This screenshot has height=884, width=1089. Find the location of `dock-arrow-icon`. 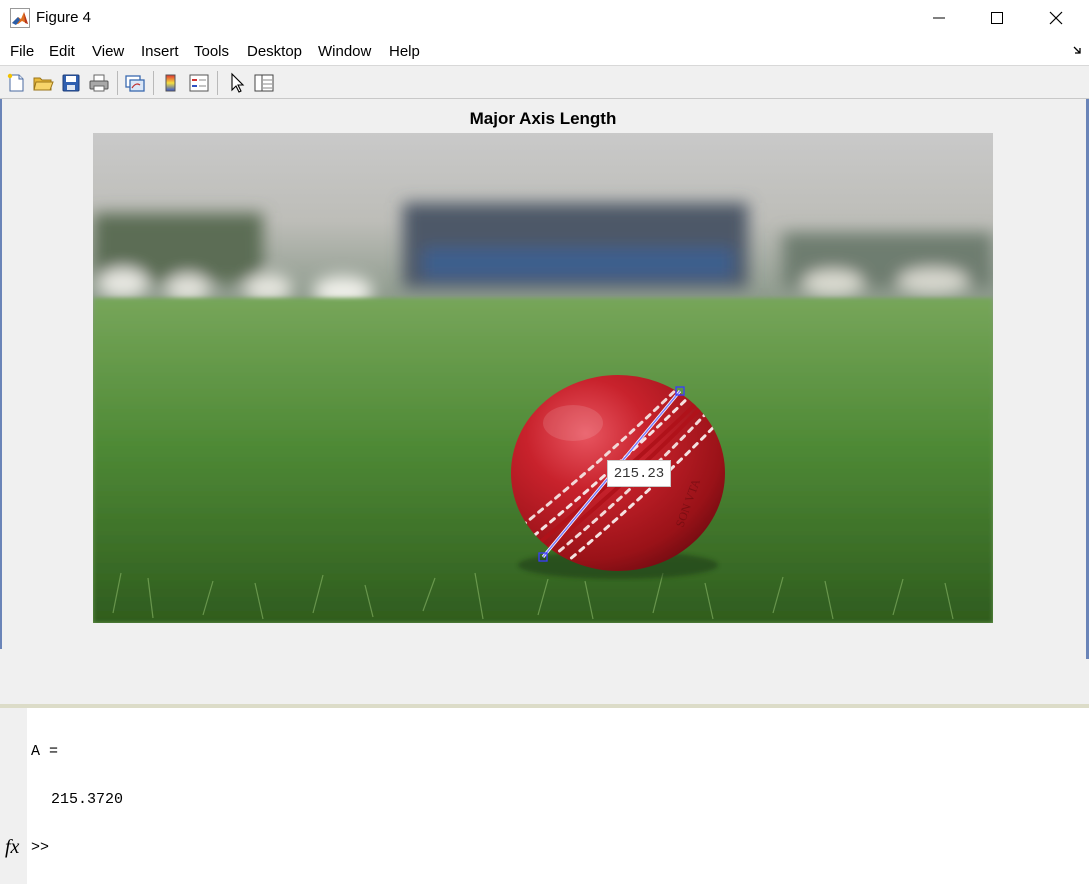

dock-arrow-icon is located at coordinates (1078, 50).